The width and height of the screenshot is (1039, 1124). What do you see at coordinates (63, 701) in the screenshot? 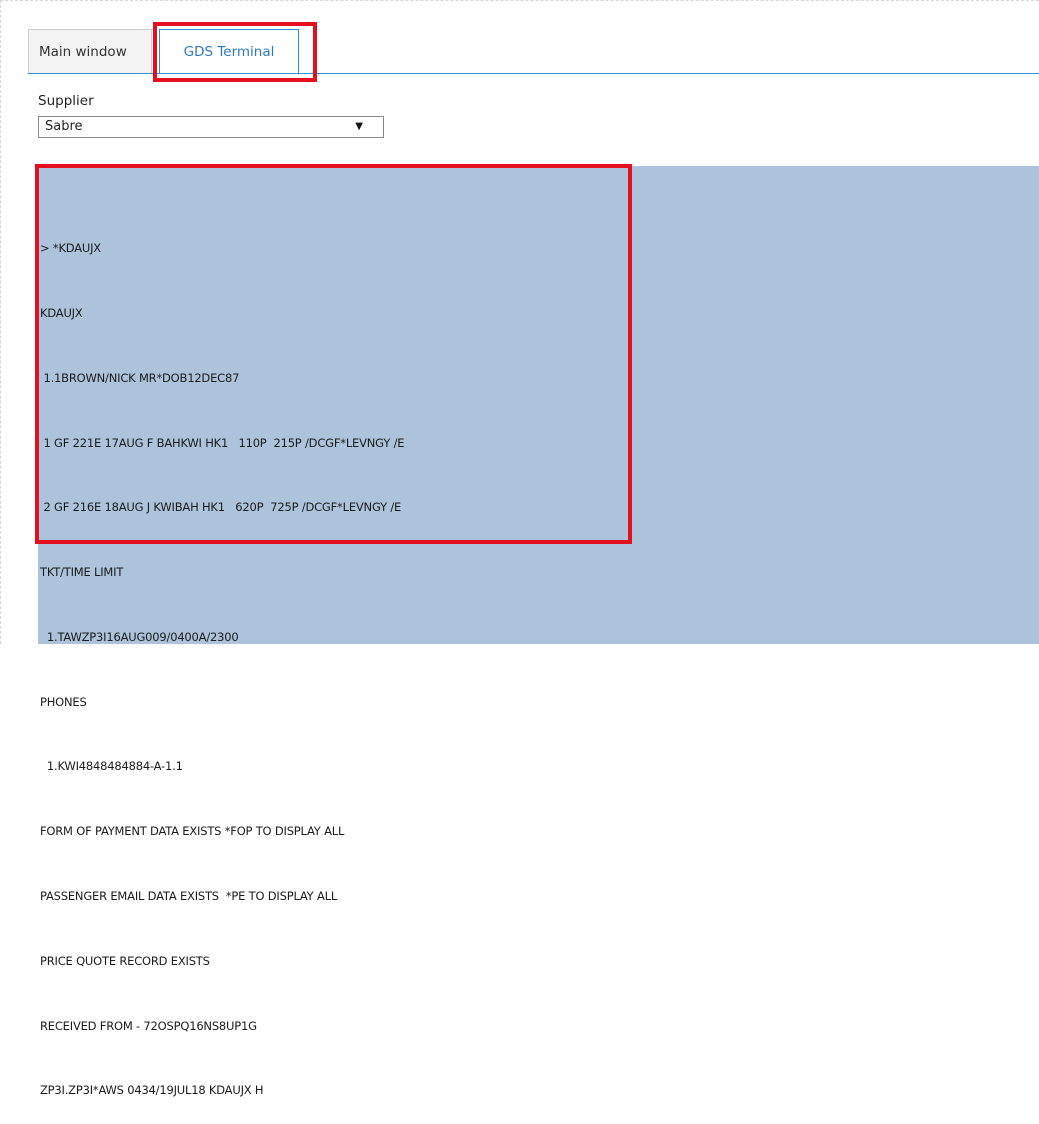
I see `terminal-line: PHONES` at bounding box center [63, 701].